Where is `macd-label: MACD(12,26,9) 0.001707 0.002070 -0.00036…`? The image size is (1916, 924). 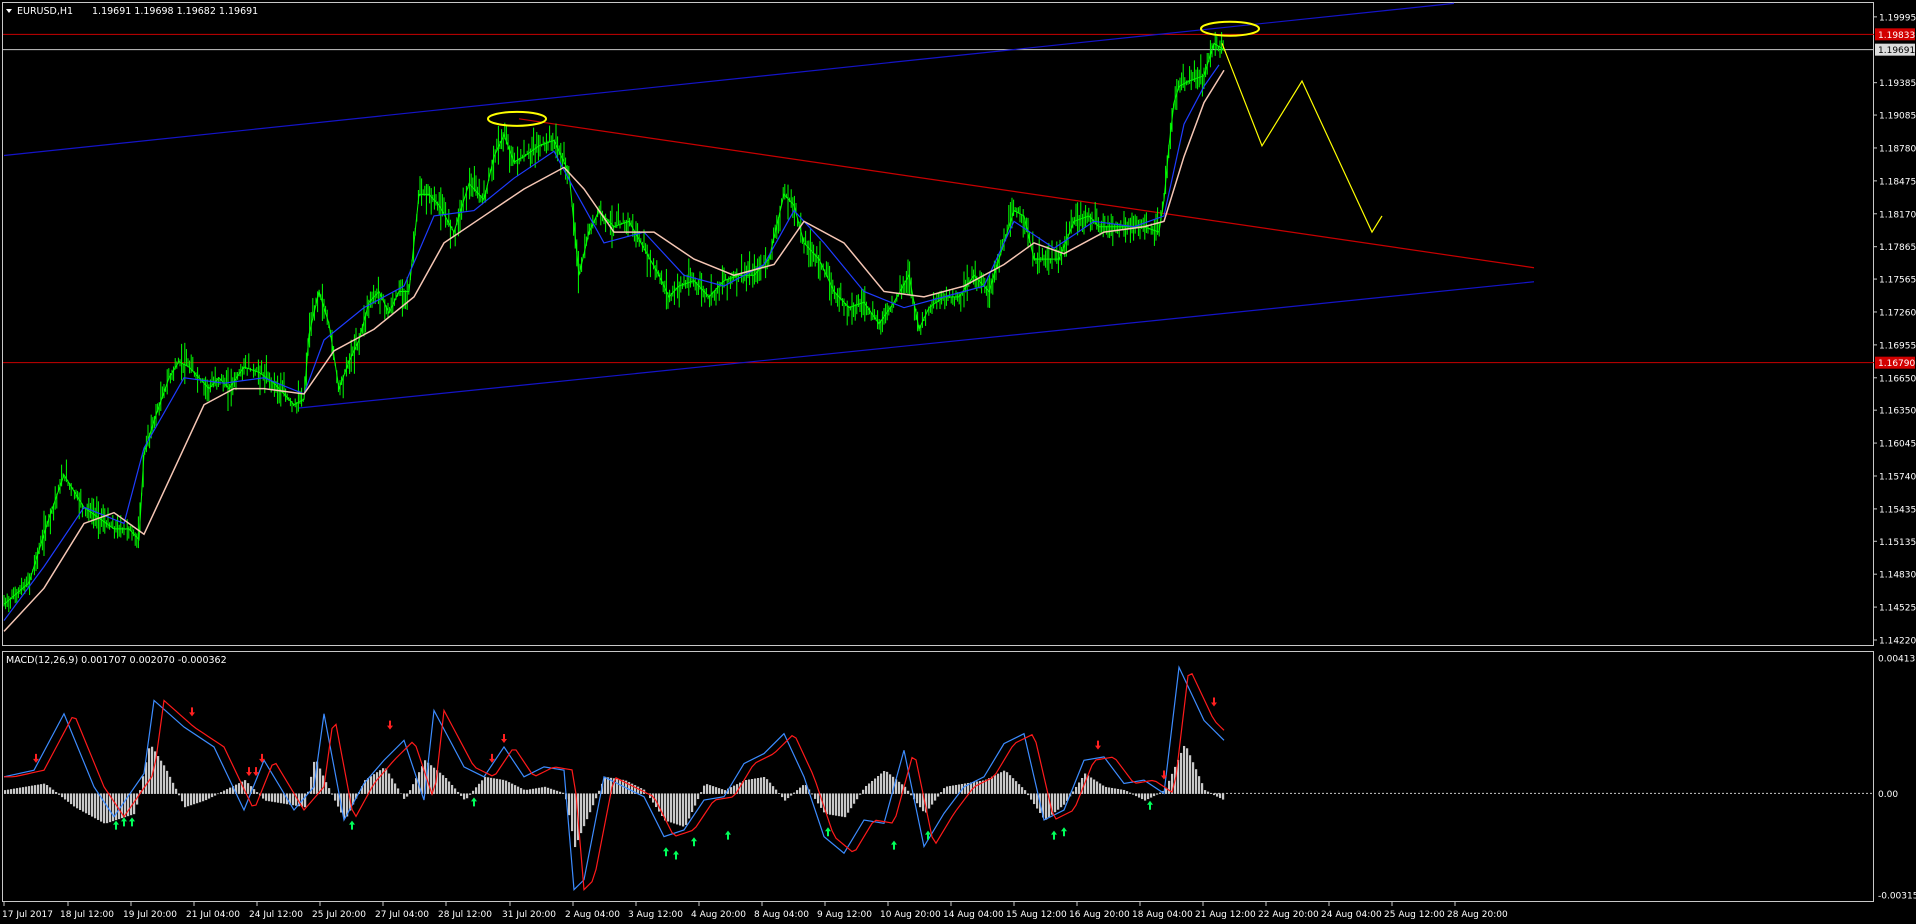 macd-label: MACD(12,26,9) 0.001707 0.002070 -0.00036… is located at coordinates (116, 660).